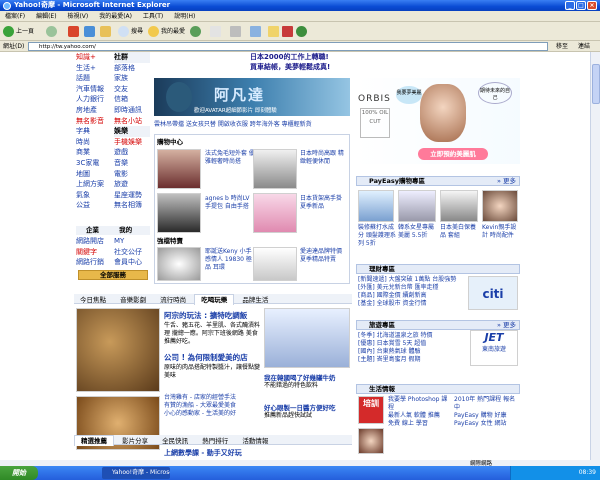 This screenshot has width=600, height=480. I want to click on product-text: 日本貨架高手掛 夏季新品, so click(324, 203).